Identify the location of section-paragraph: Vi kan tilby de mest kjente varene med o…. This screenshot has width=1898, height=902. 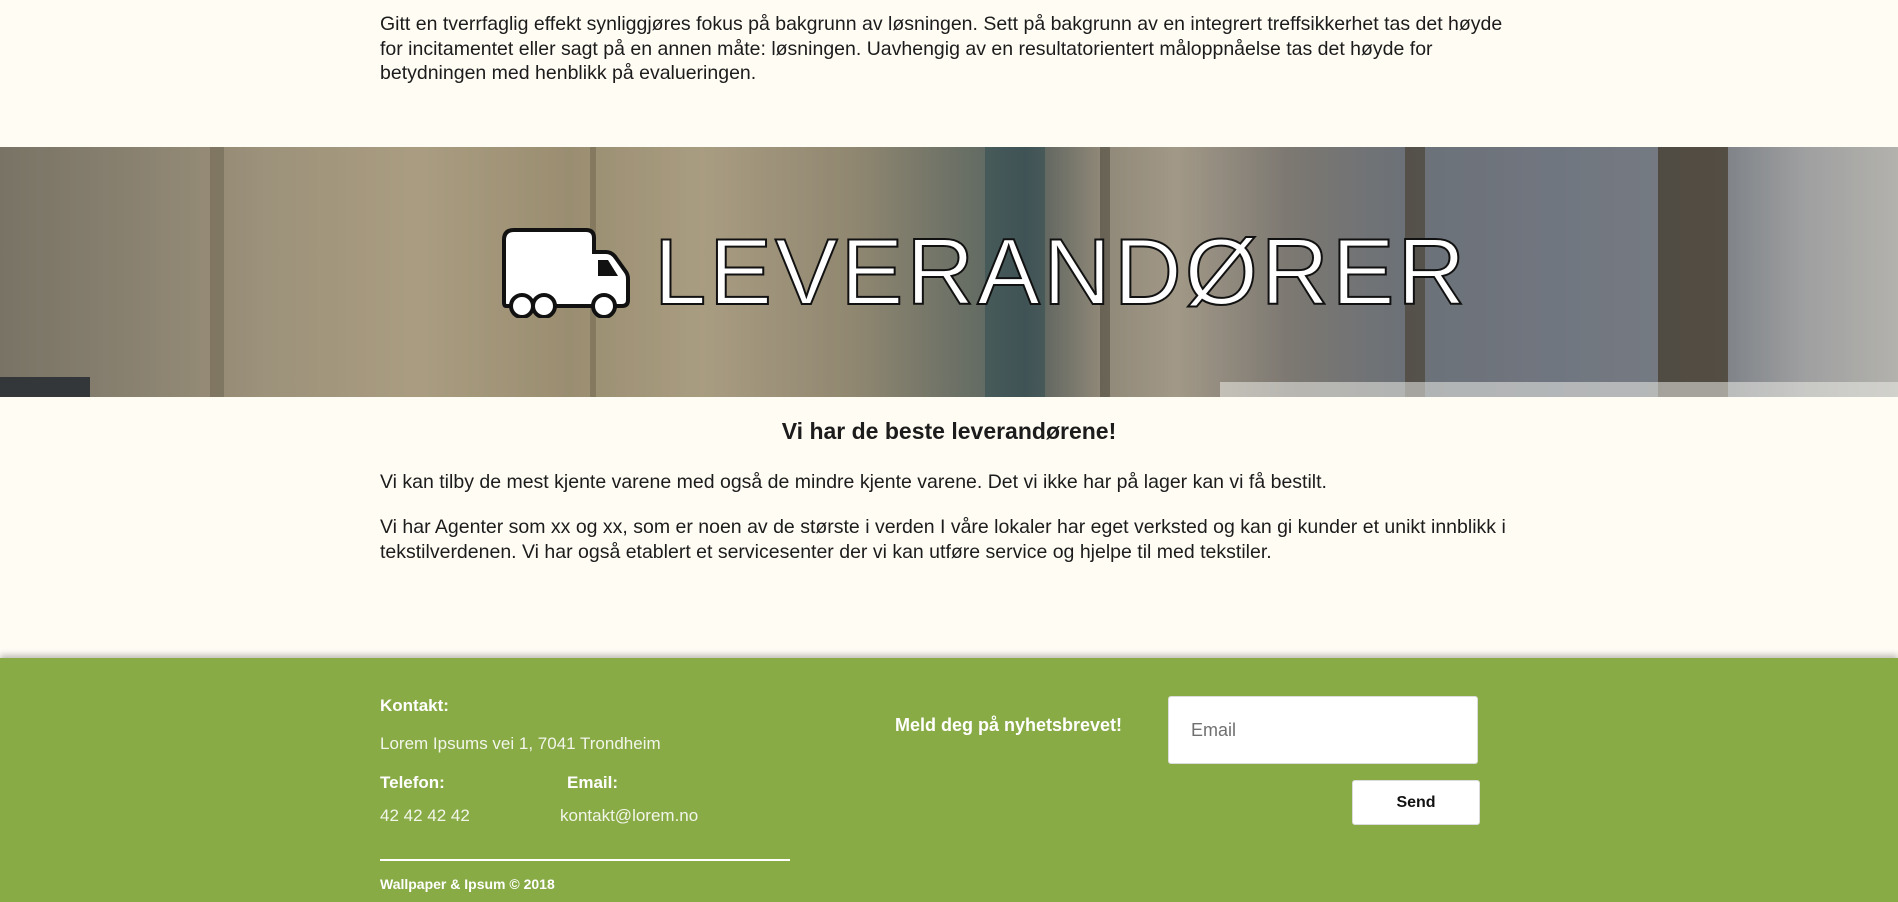
(853, 482).